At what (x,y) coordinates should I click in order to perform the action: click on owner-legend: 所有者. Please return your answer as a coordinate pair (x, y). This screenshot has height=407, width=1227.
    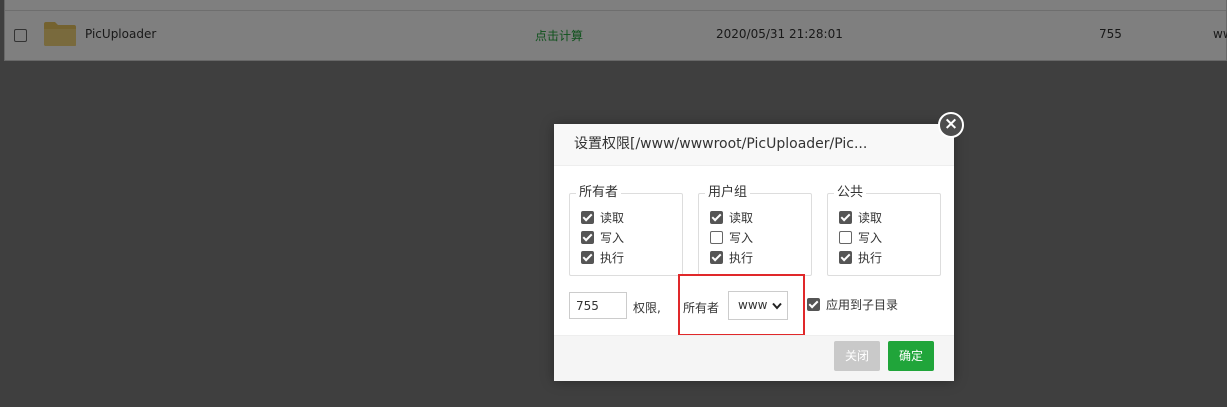
    Looking at the image, I should click on (599, 193).